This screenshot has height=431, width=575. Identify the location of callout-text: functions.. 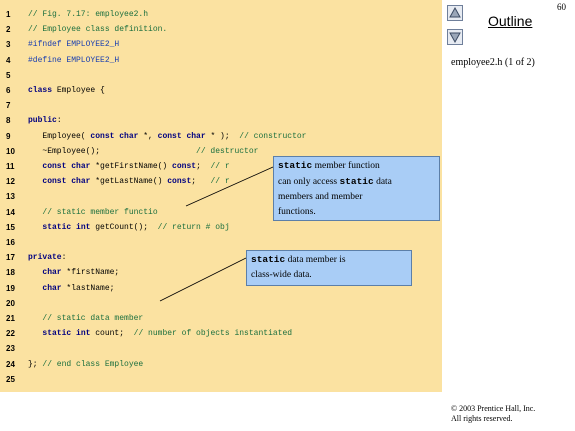
(297, 212).